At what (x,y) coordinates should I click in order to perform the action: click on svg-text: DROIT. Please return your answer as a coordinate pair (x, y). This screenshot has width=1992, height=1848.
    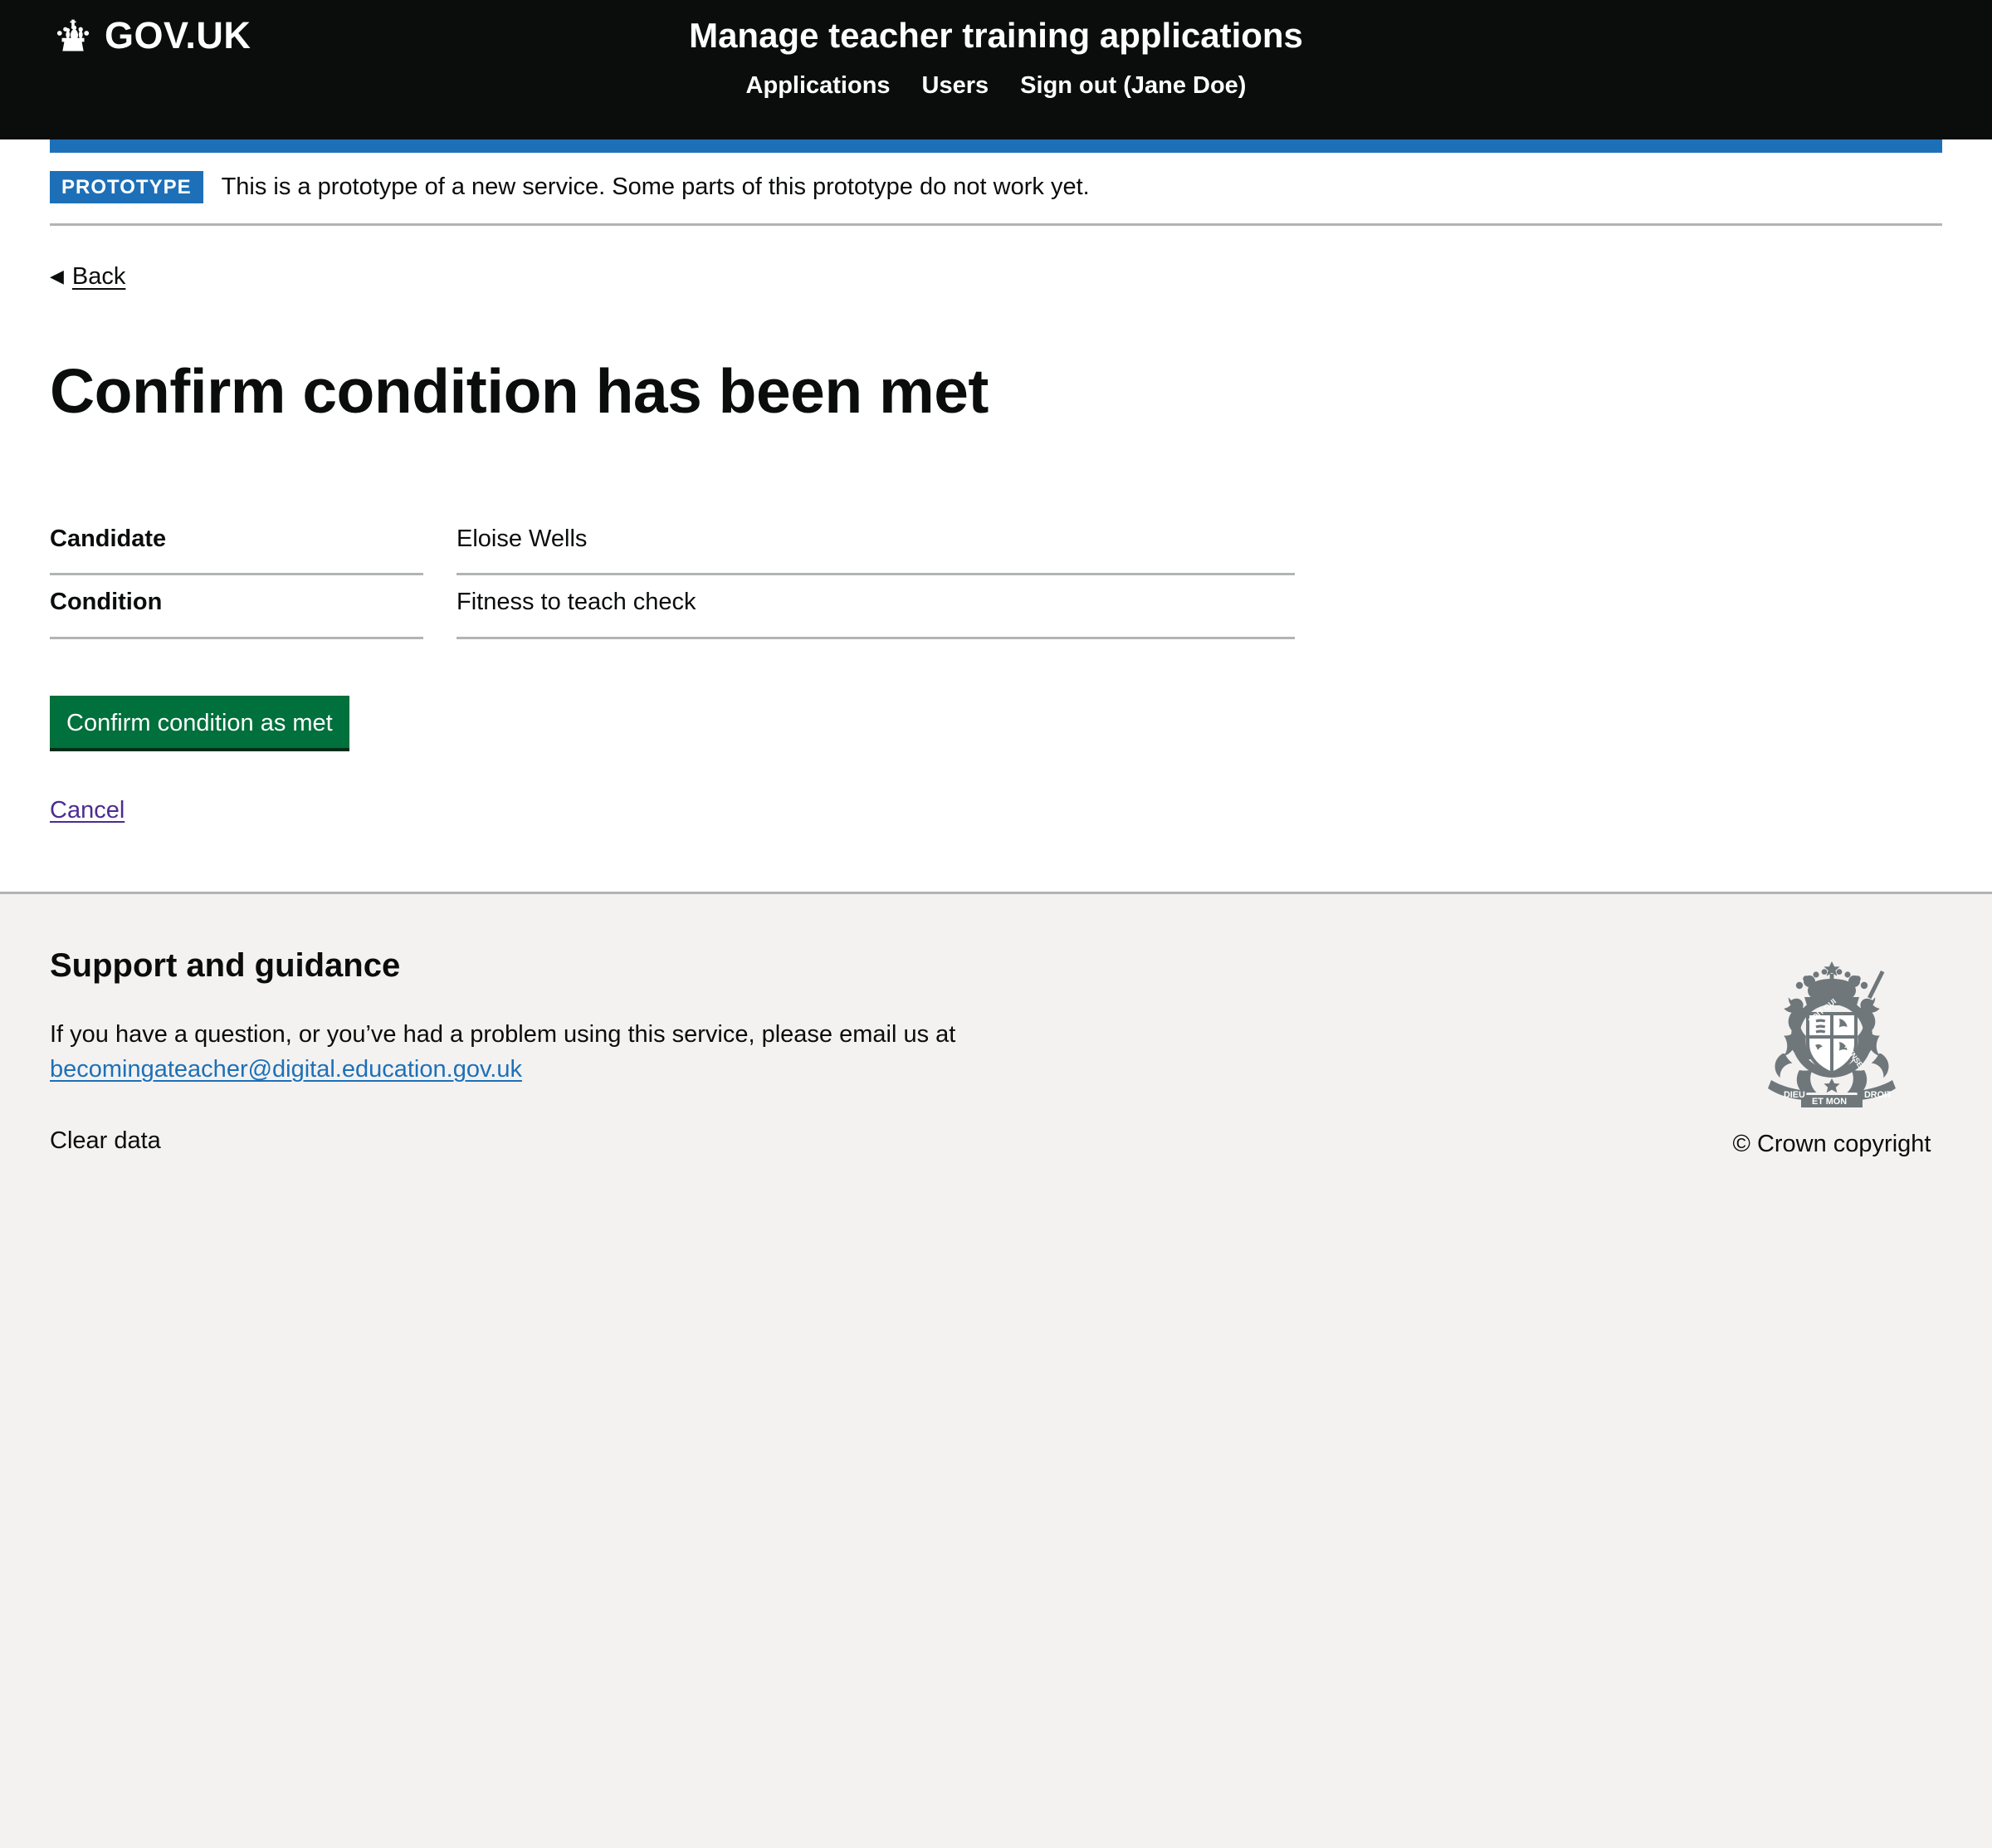
    Looking at the image, I should click on (1878, 1095).